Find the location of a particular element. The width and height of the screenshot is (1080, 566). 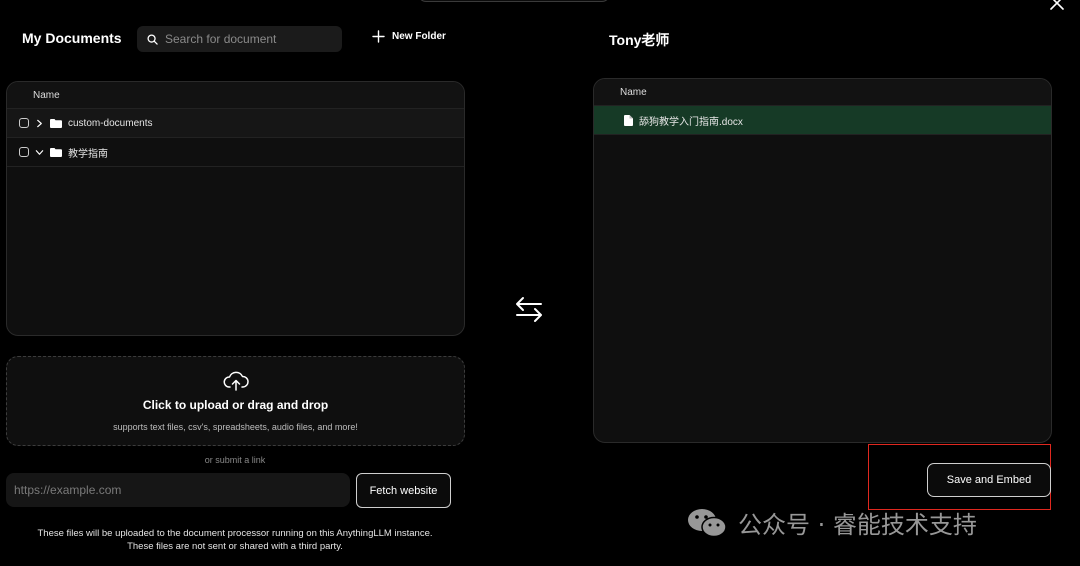

save-and-embed-button: Save and Embed is located at coordinates (989, 480).